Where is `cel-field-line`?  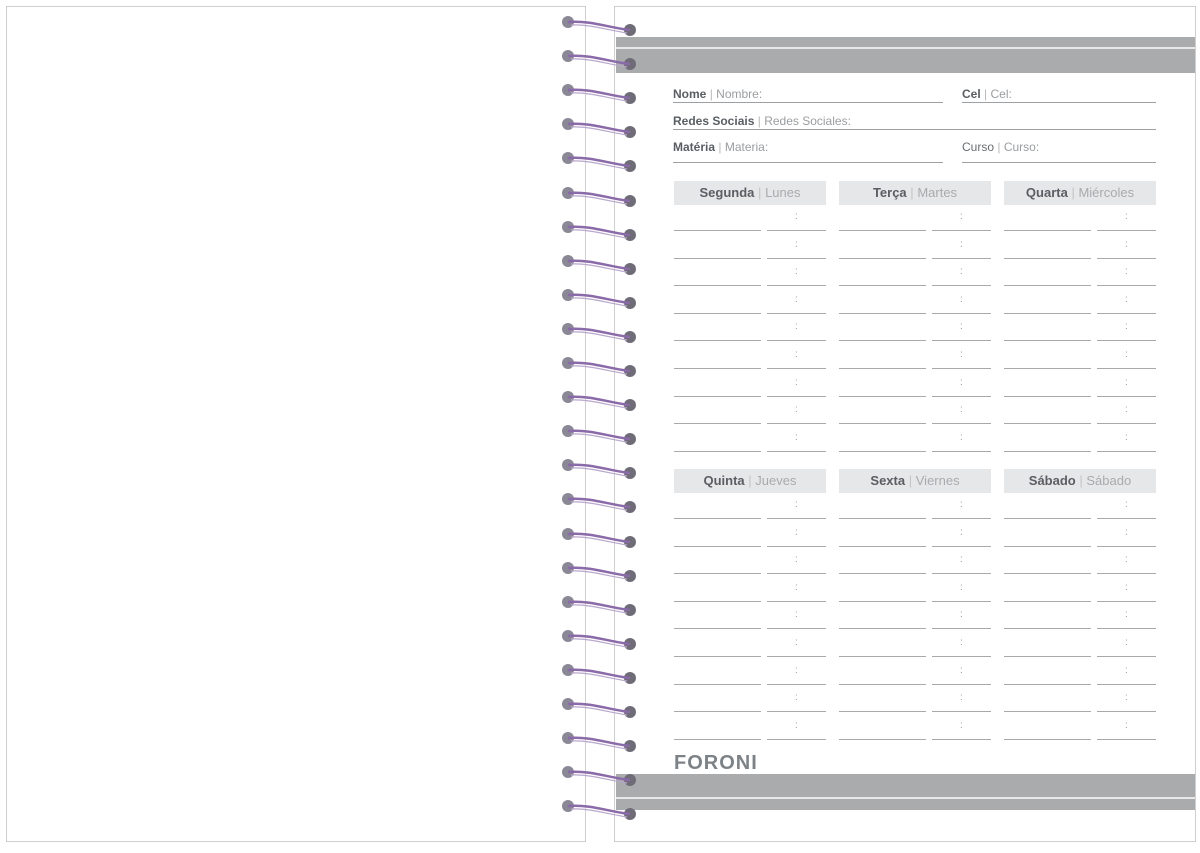
cel-field-line is located at coordinates (1059, 102).